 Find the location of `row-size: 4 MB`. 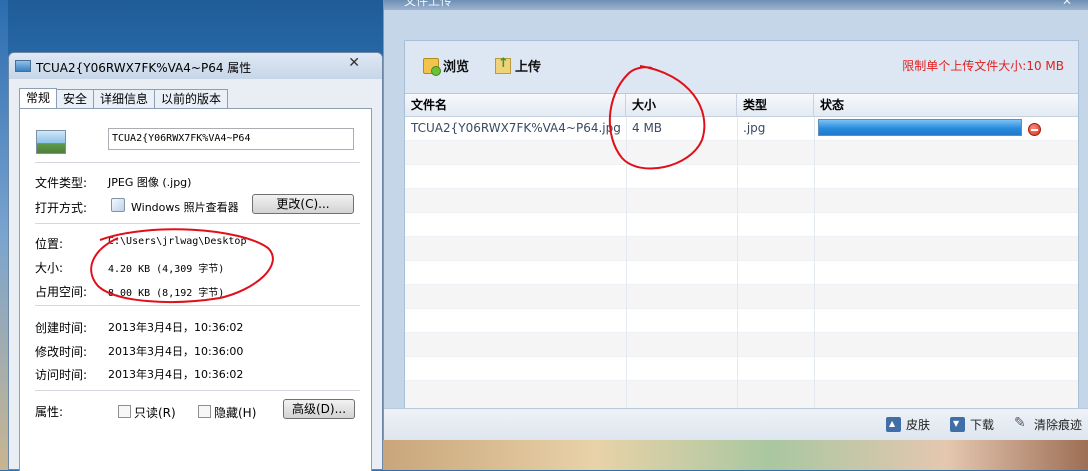

row-size: 4 MB is located at coordinates (647, 128).